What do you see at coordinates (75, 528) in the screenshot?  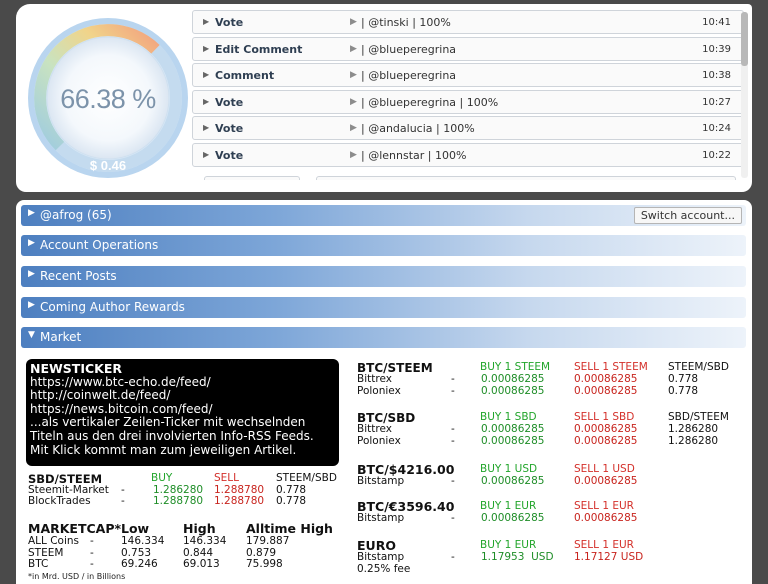 I see `marketcap-heading: MARKETCAP*` at bounding box center [75, 528].